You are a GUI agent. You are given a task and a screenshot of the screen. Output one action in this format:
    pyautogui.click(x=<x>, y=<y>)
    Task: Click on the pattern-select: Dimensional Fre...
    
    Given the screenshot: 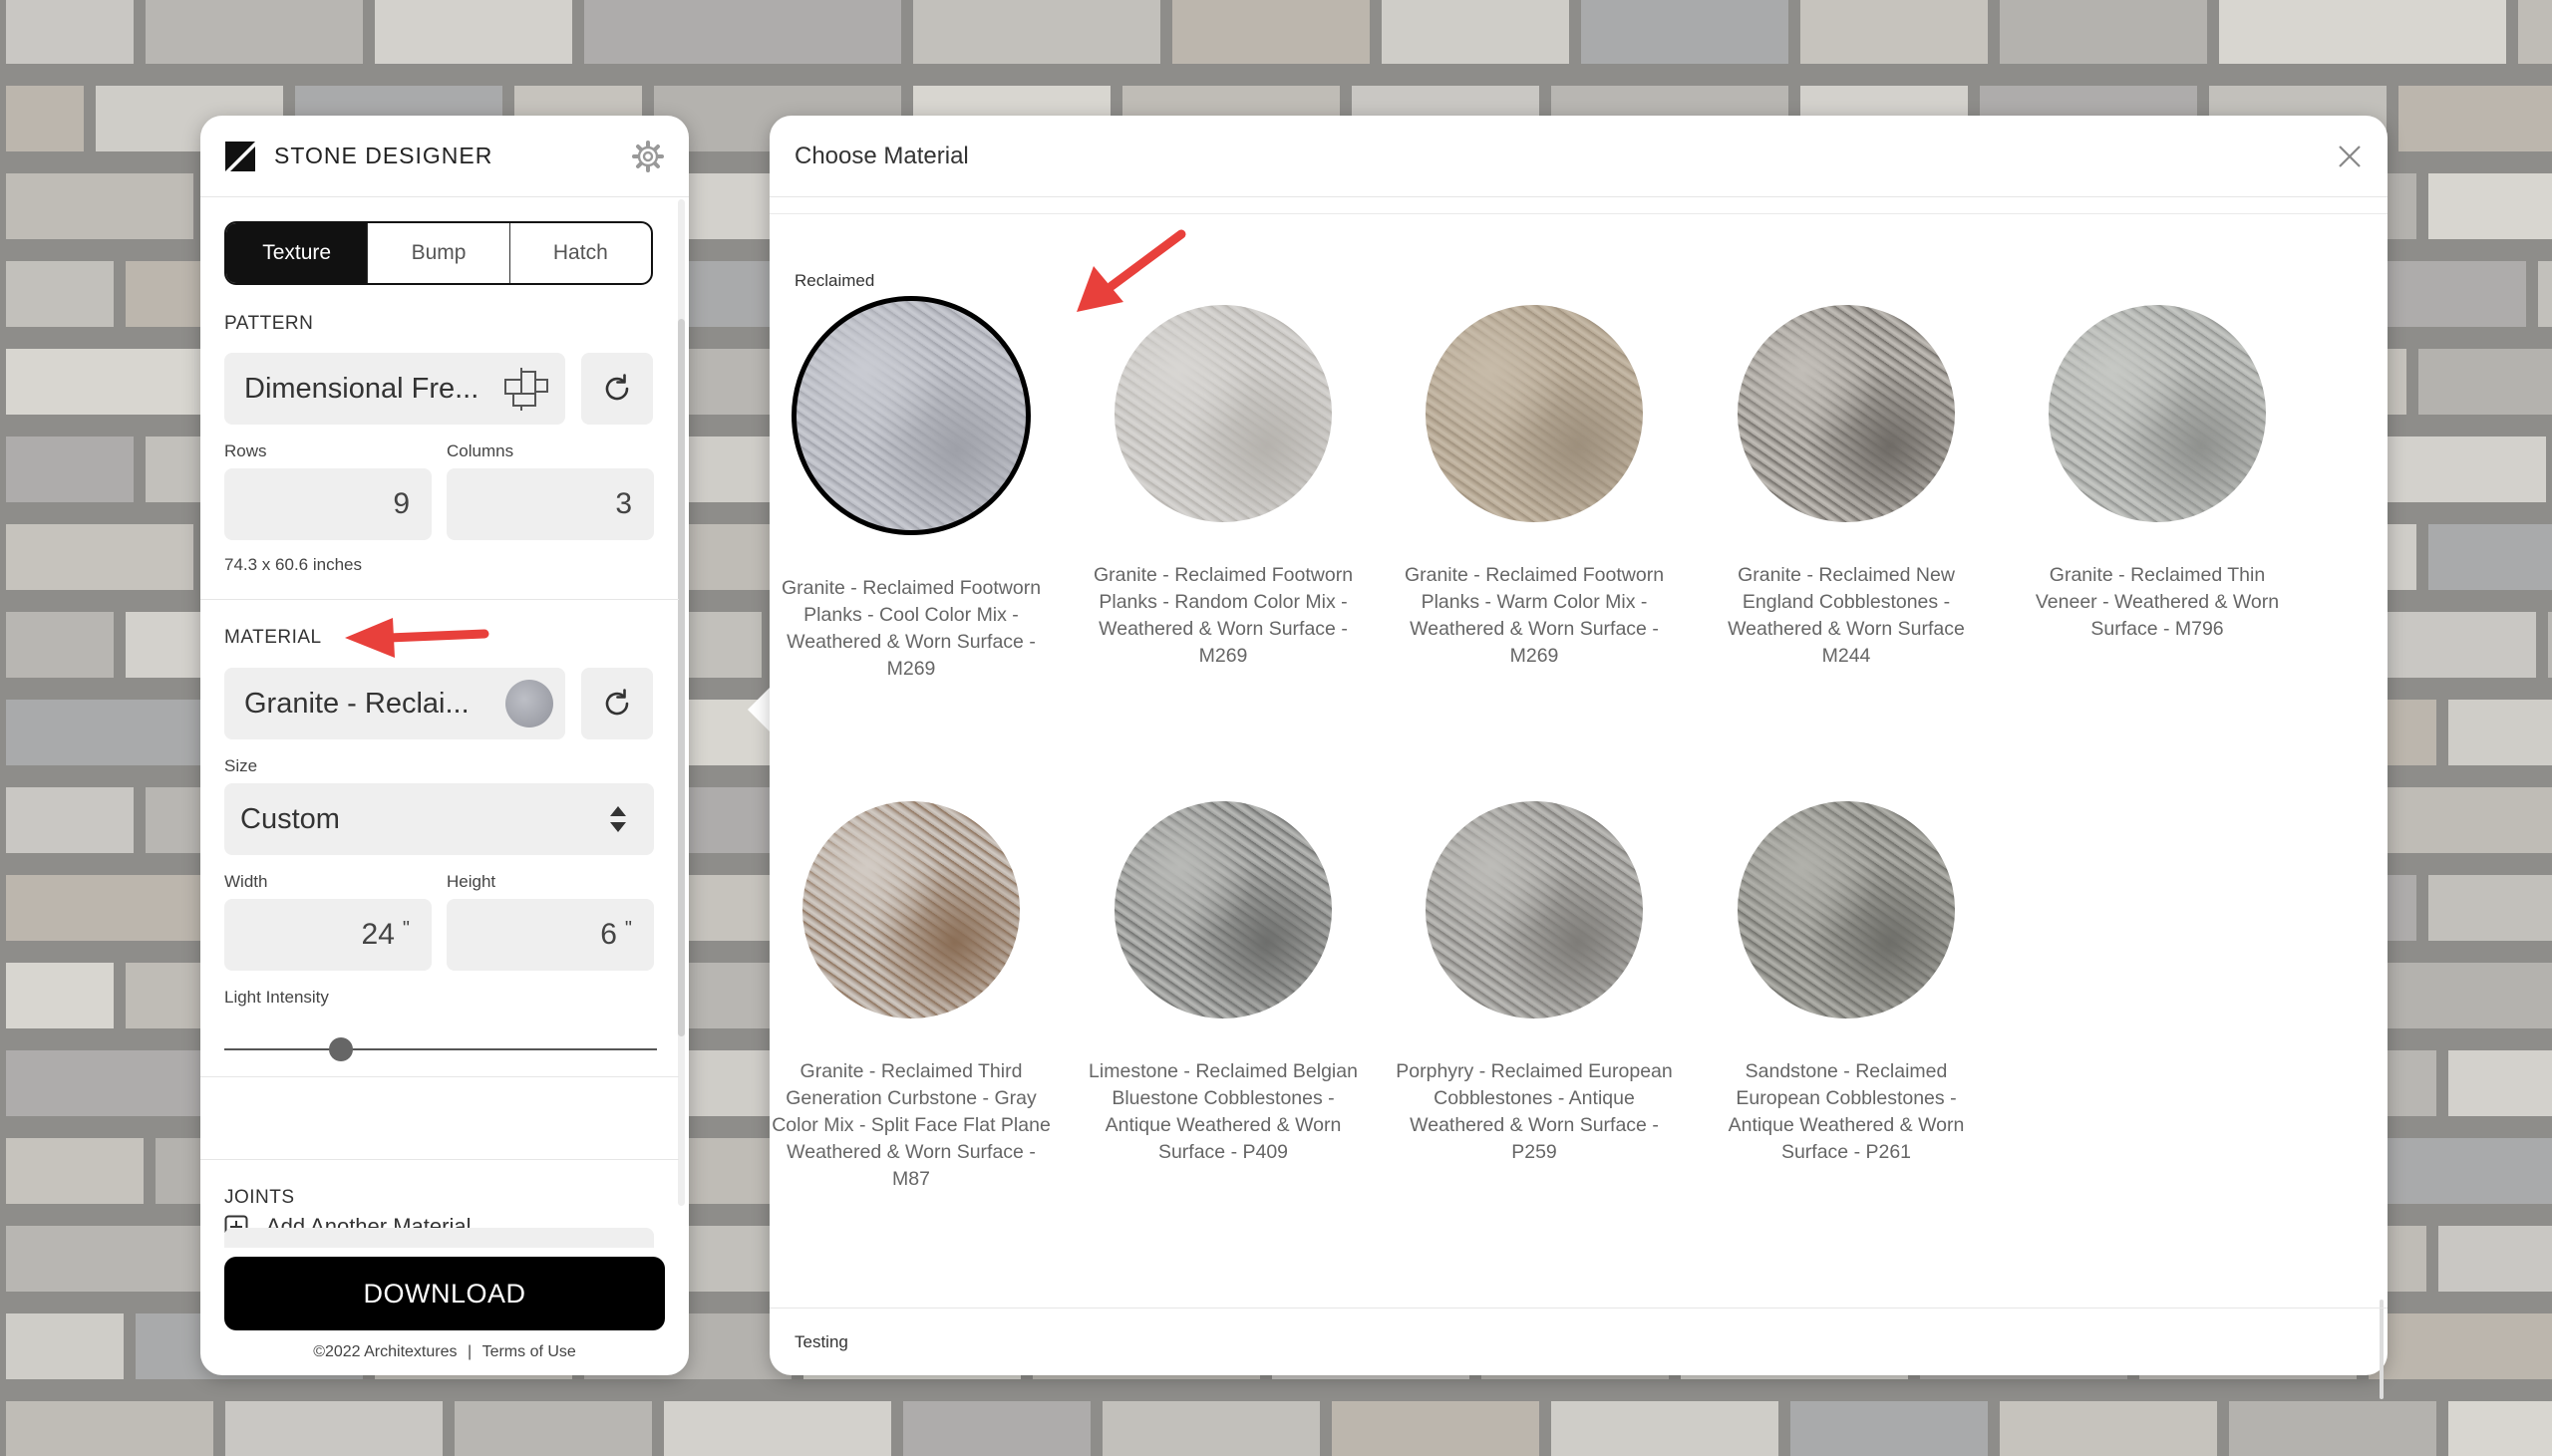 What is the action you would take?
    pyautogui.click(x=394, y=389)
    